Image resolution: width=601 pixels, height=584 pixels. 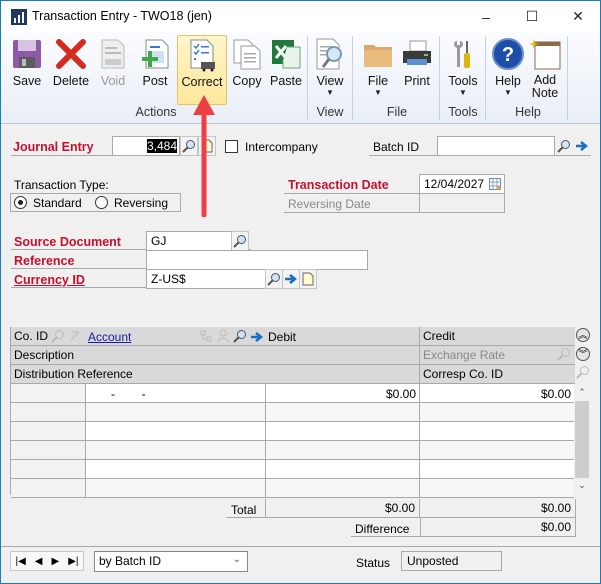 I want to click on scroll-thumb, so click(x=582, y=439).